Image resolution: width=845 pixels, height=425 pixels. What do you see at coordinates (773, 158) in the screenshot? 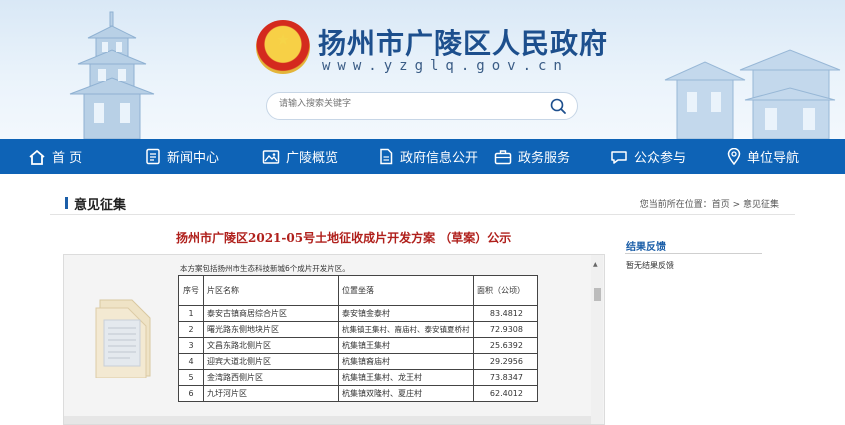
I see `nav-label: 单位导航` at bounding box center [773, 158].